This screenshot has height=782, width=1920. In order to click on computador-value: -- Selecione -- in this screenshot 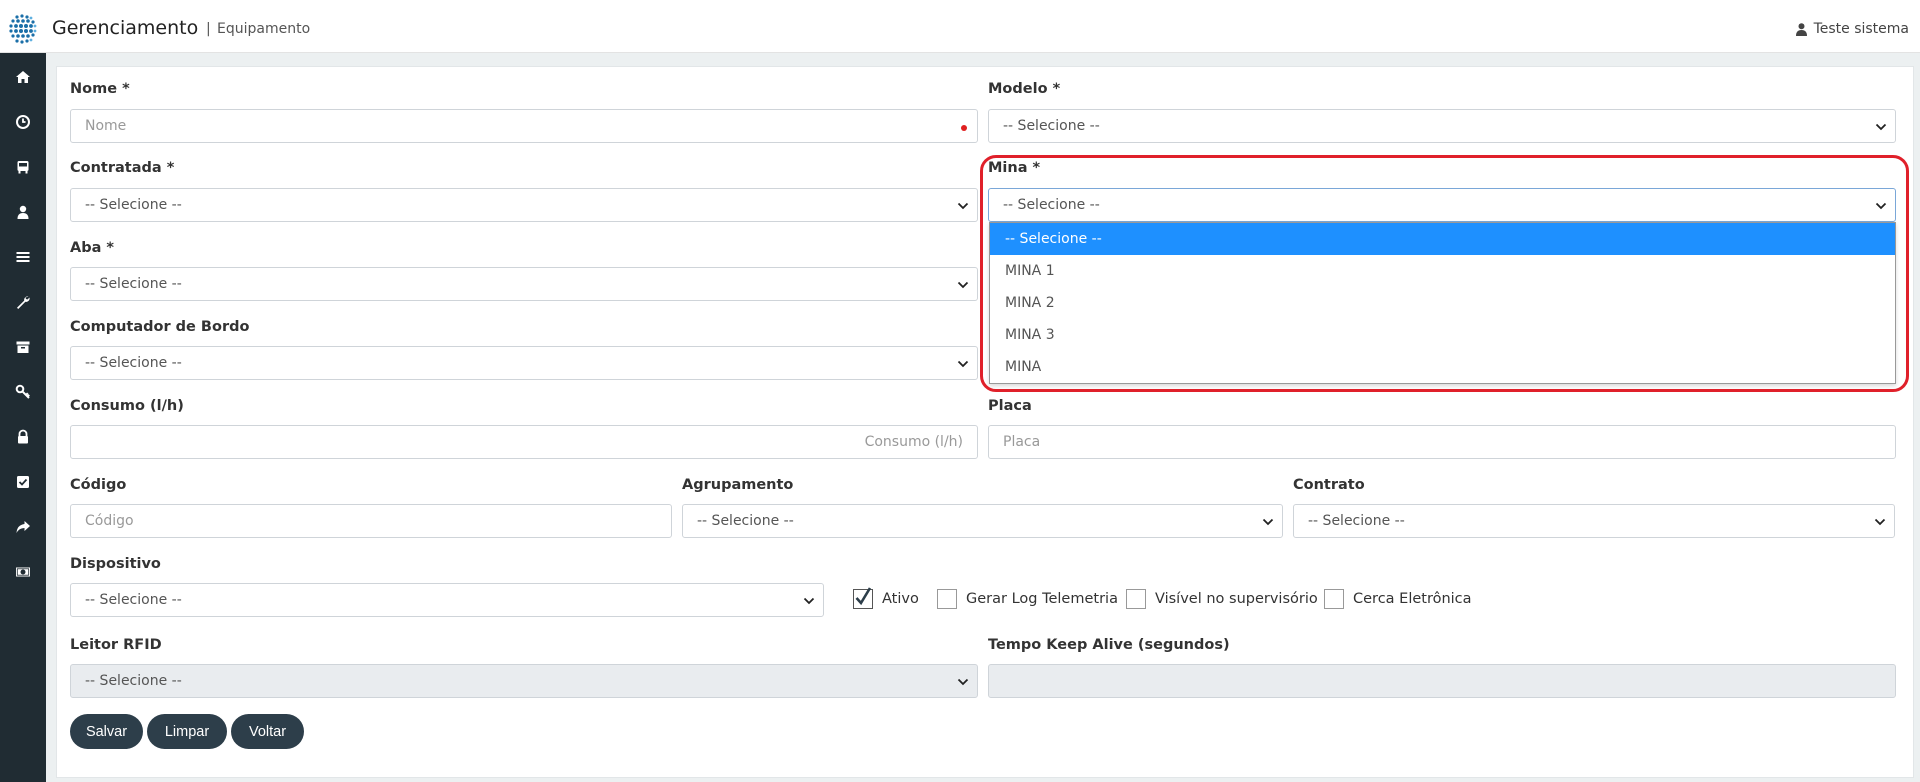, I will do `click(133, 363)`.